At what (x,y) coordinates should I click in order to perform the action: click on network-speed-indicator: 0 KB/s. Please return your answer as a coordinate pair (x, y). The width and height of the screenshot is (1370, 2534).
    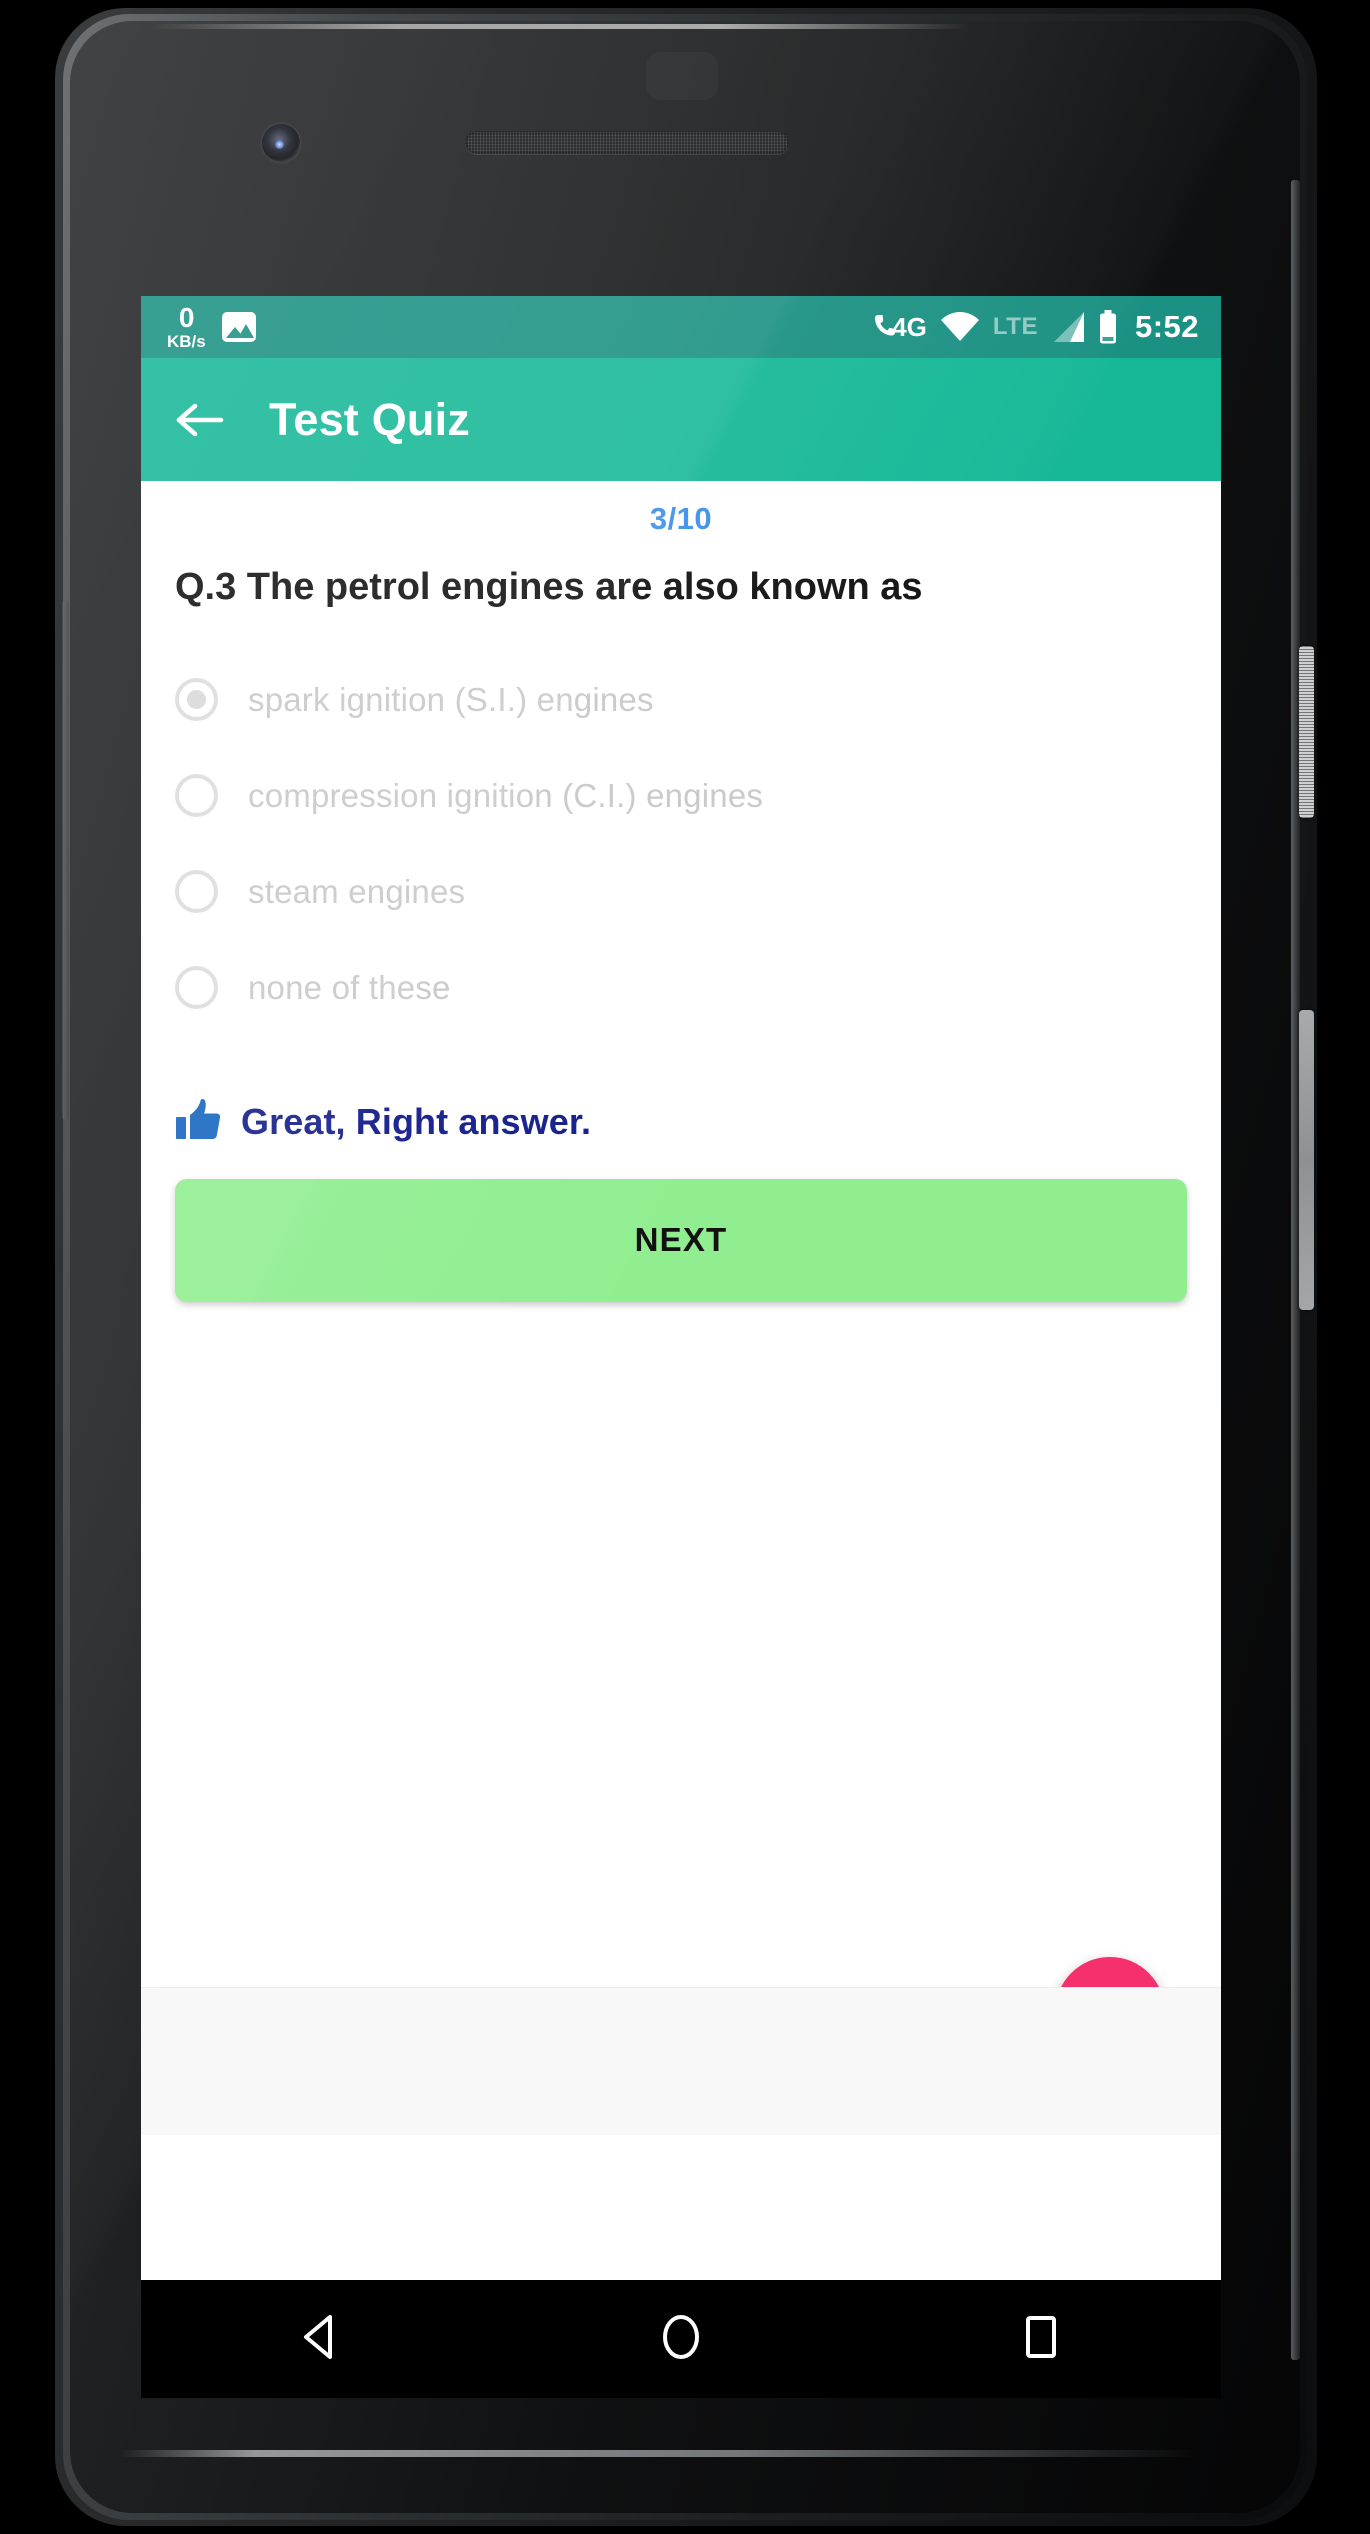
    Looking at the image, I should click on (186, 326).